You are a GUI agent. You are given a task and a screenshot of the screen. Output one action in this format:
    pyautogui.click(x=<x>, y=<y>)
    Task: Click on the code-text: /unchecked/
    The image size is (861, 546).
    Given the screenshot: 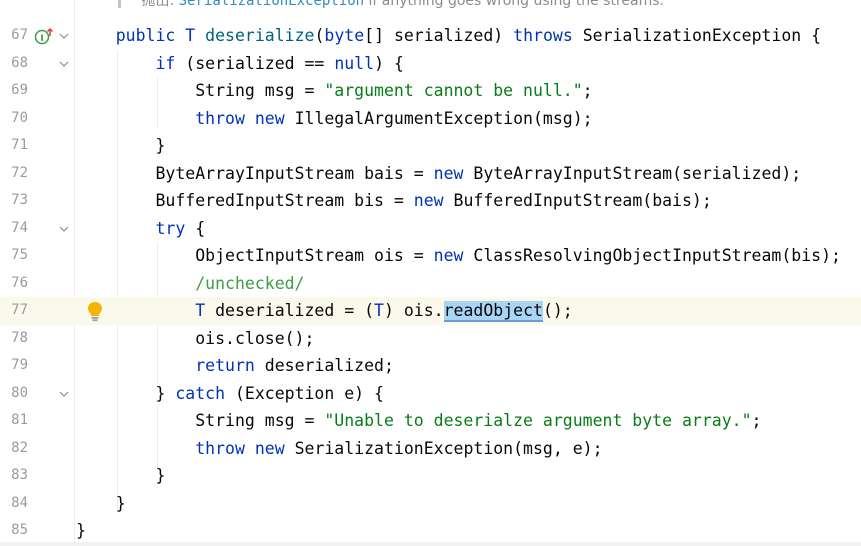 What is the action you would take?
    pyautogui.click(x=250, y=283)
    